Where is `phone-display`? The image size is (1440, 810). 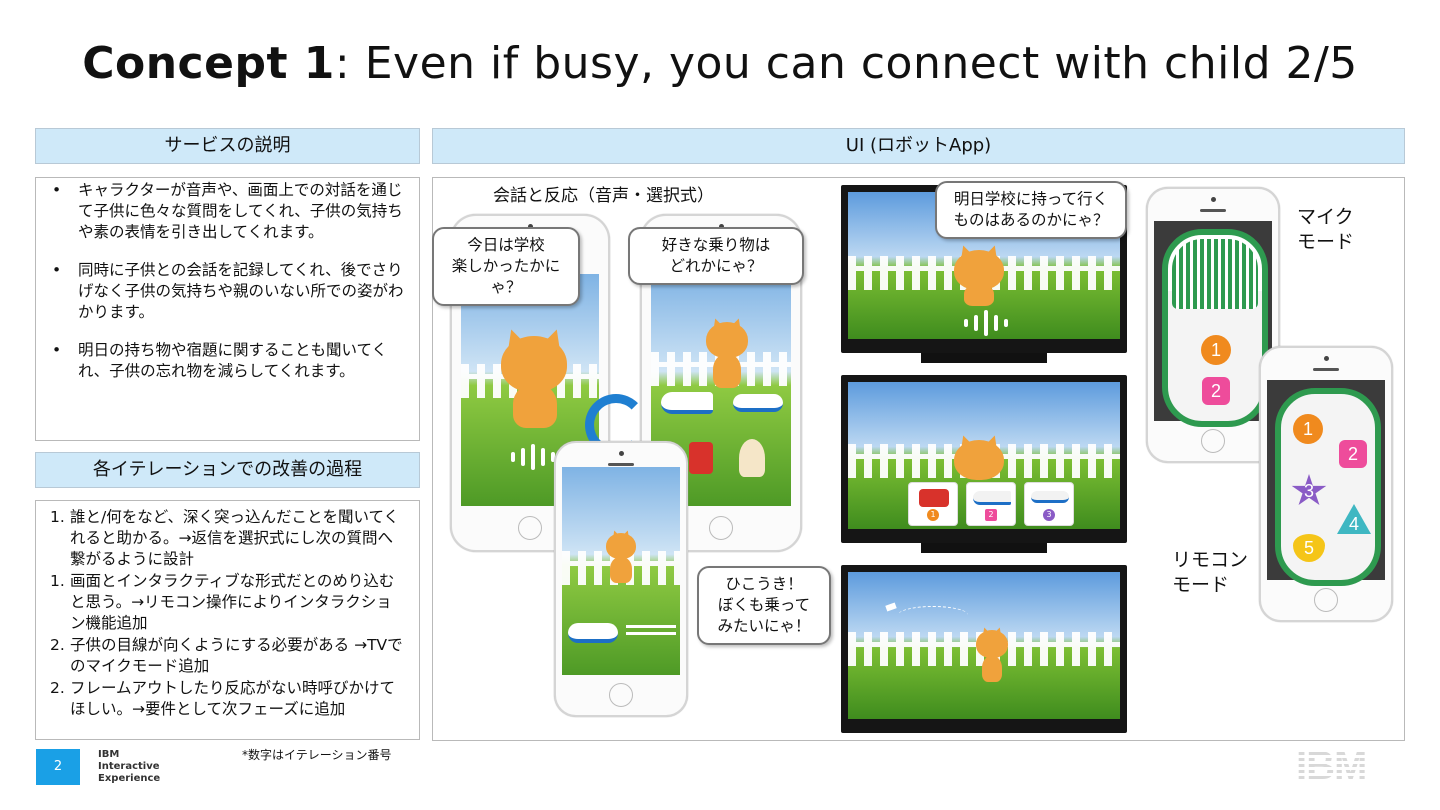
phone-display is located at coordinates (621, 571).